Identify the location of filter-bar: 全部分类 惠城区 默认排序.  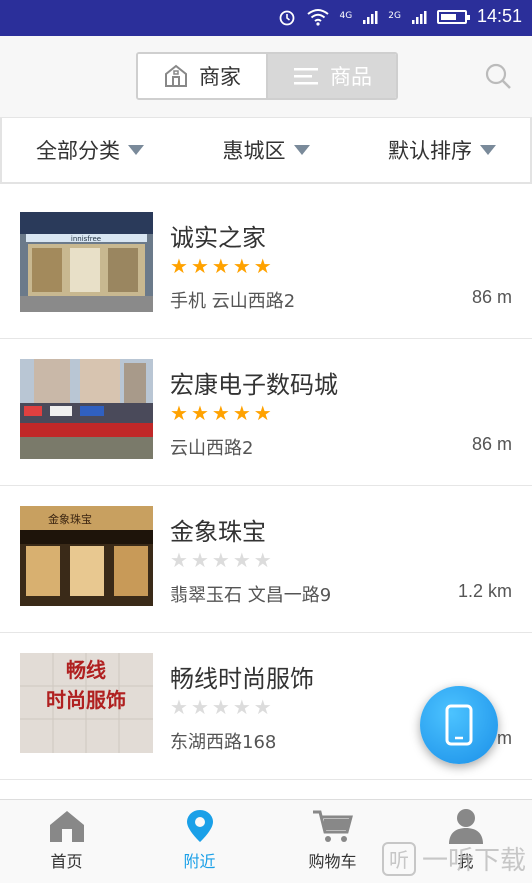
(266, 151).